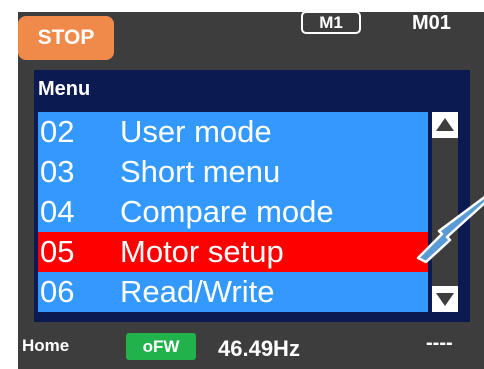 The image size is (484, 369). What do you see at coordinates (46, 345) in the screenshot?
I see `home-label: Home` at bounding box center [46, 345].